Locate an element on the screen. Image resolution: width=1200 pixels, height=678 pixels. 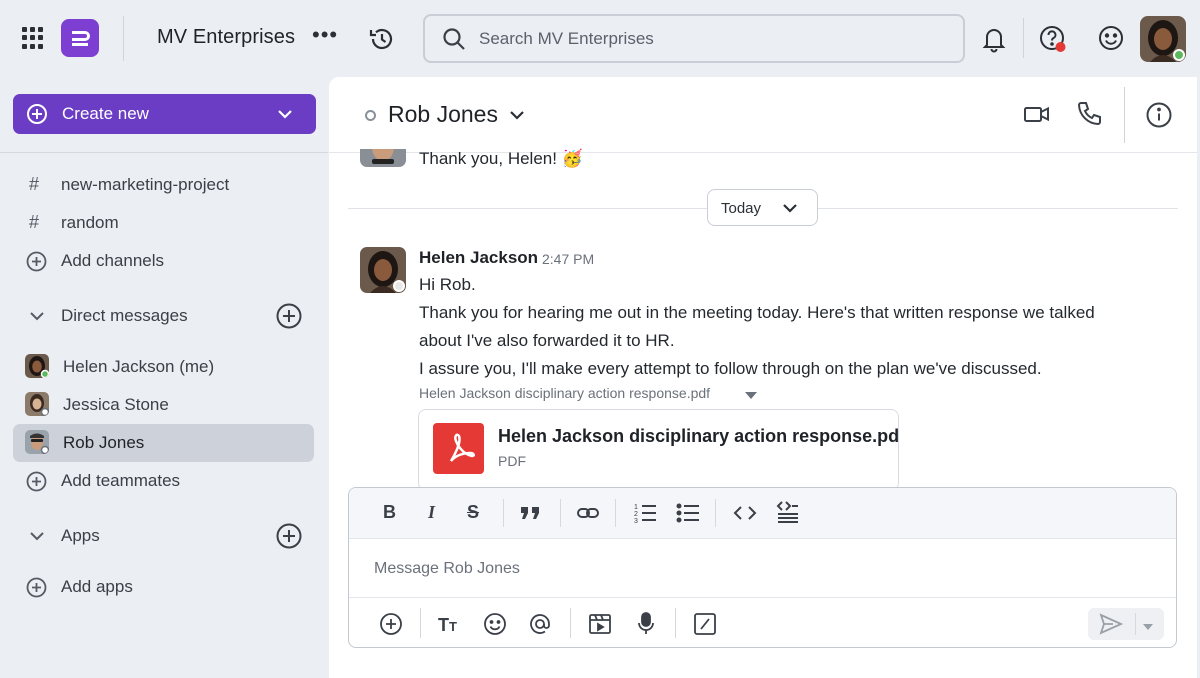
add-app-icon is located at coordinates (289, 538).